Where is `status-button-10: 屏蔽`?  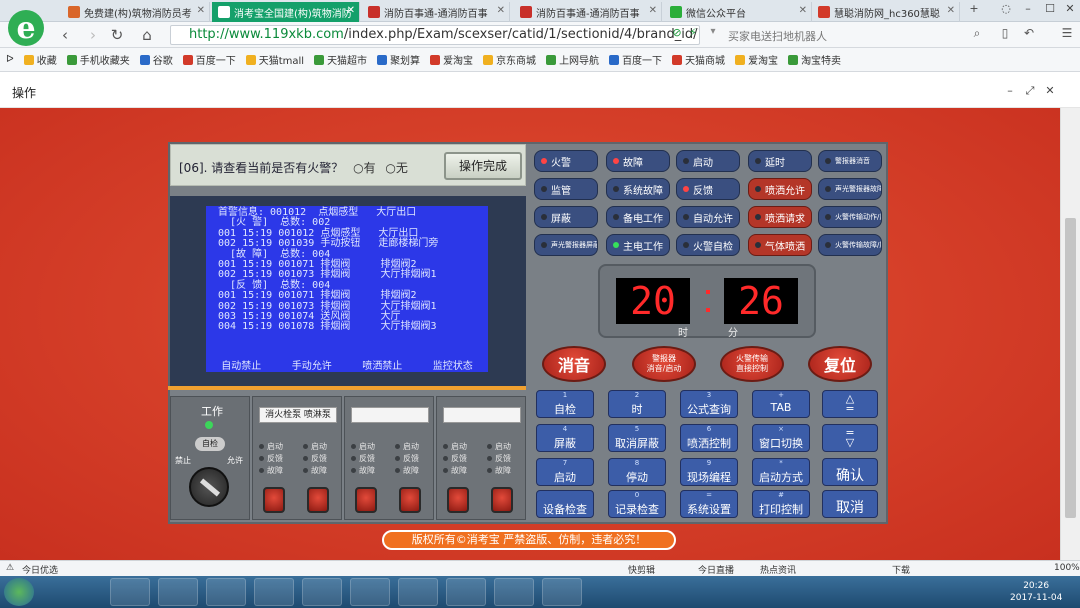 status-button-10: 屏蔽 is located at coordinates (566, 217).